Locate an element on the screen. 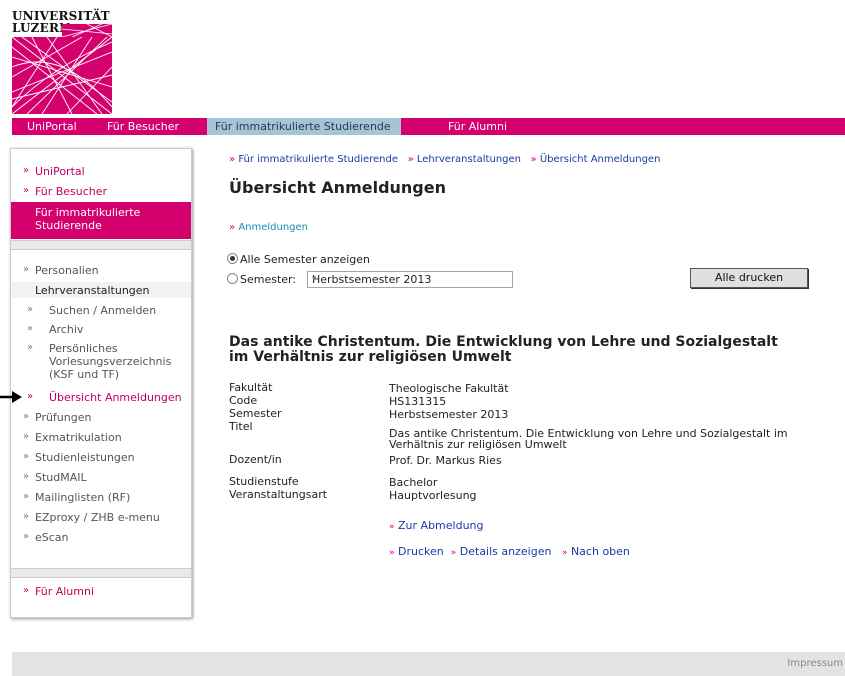  topnav-besucher: Für Besucher is located at coordinates (143, 126).